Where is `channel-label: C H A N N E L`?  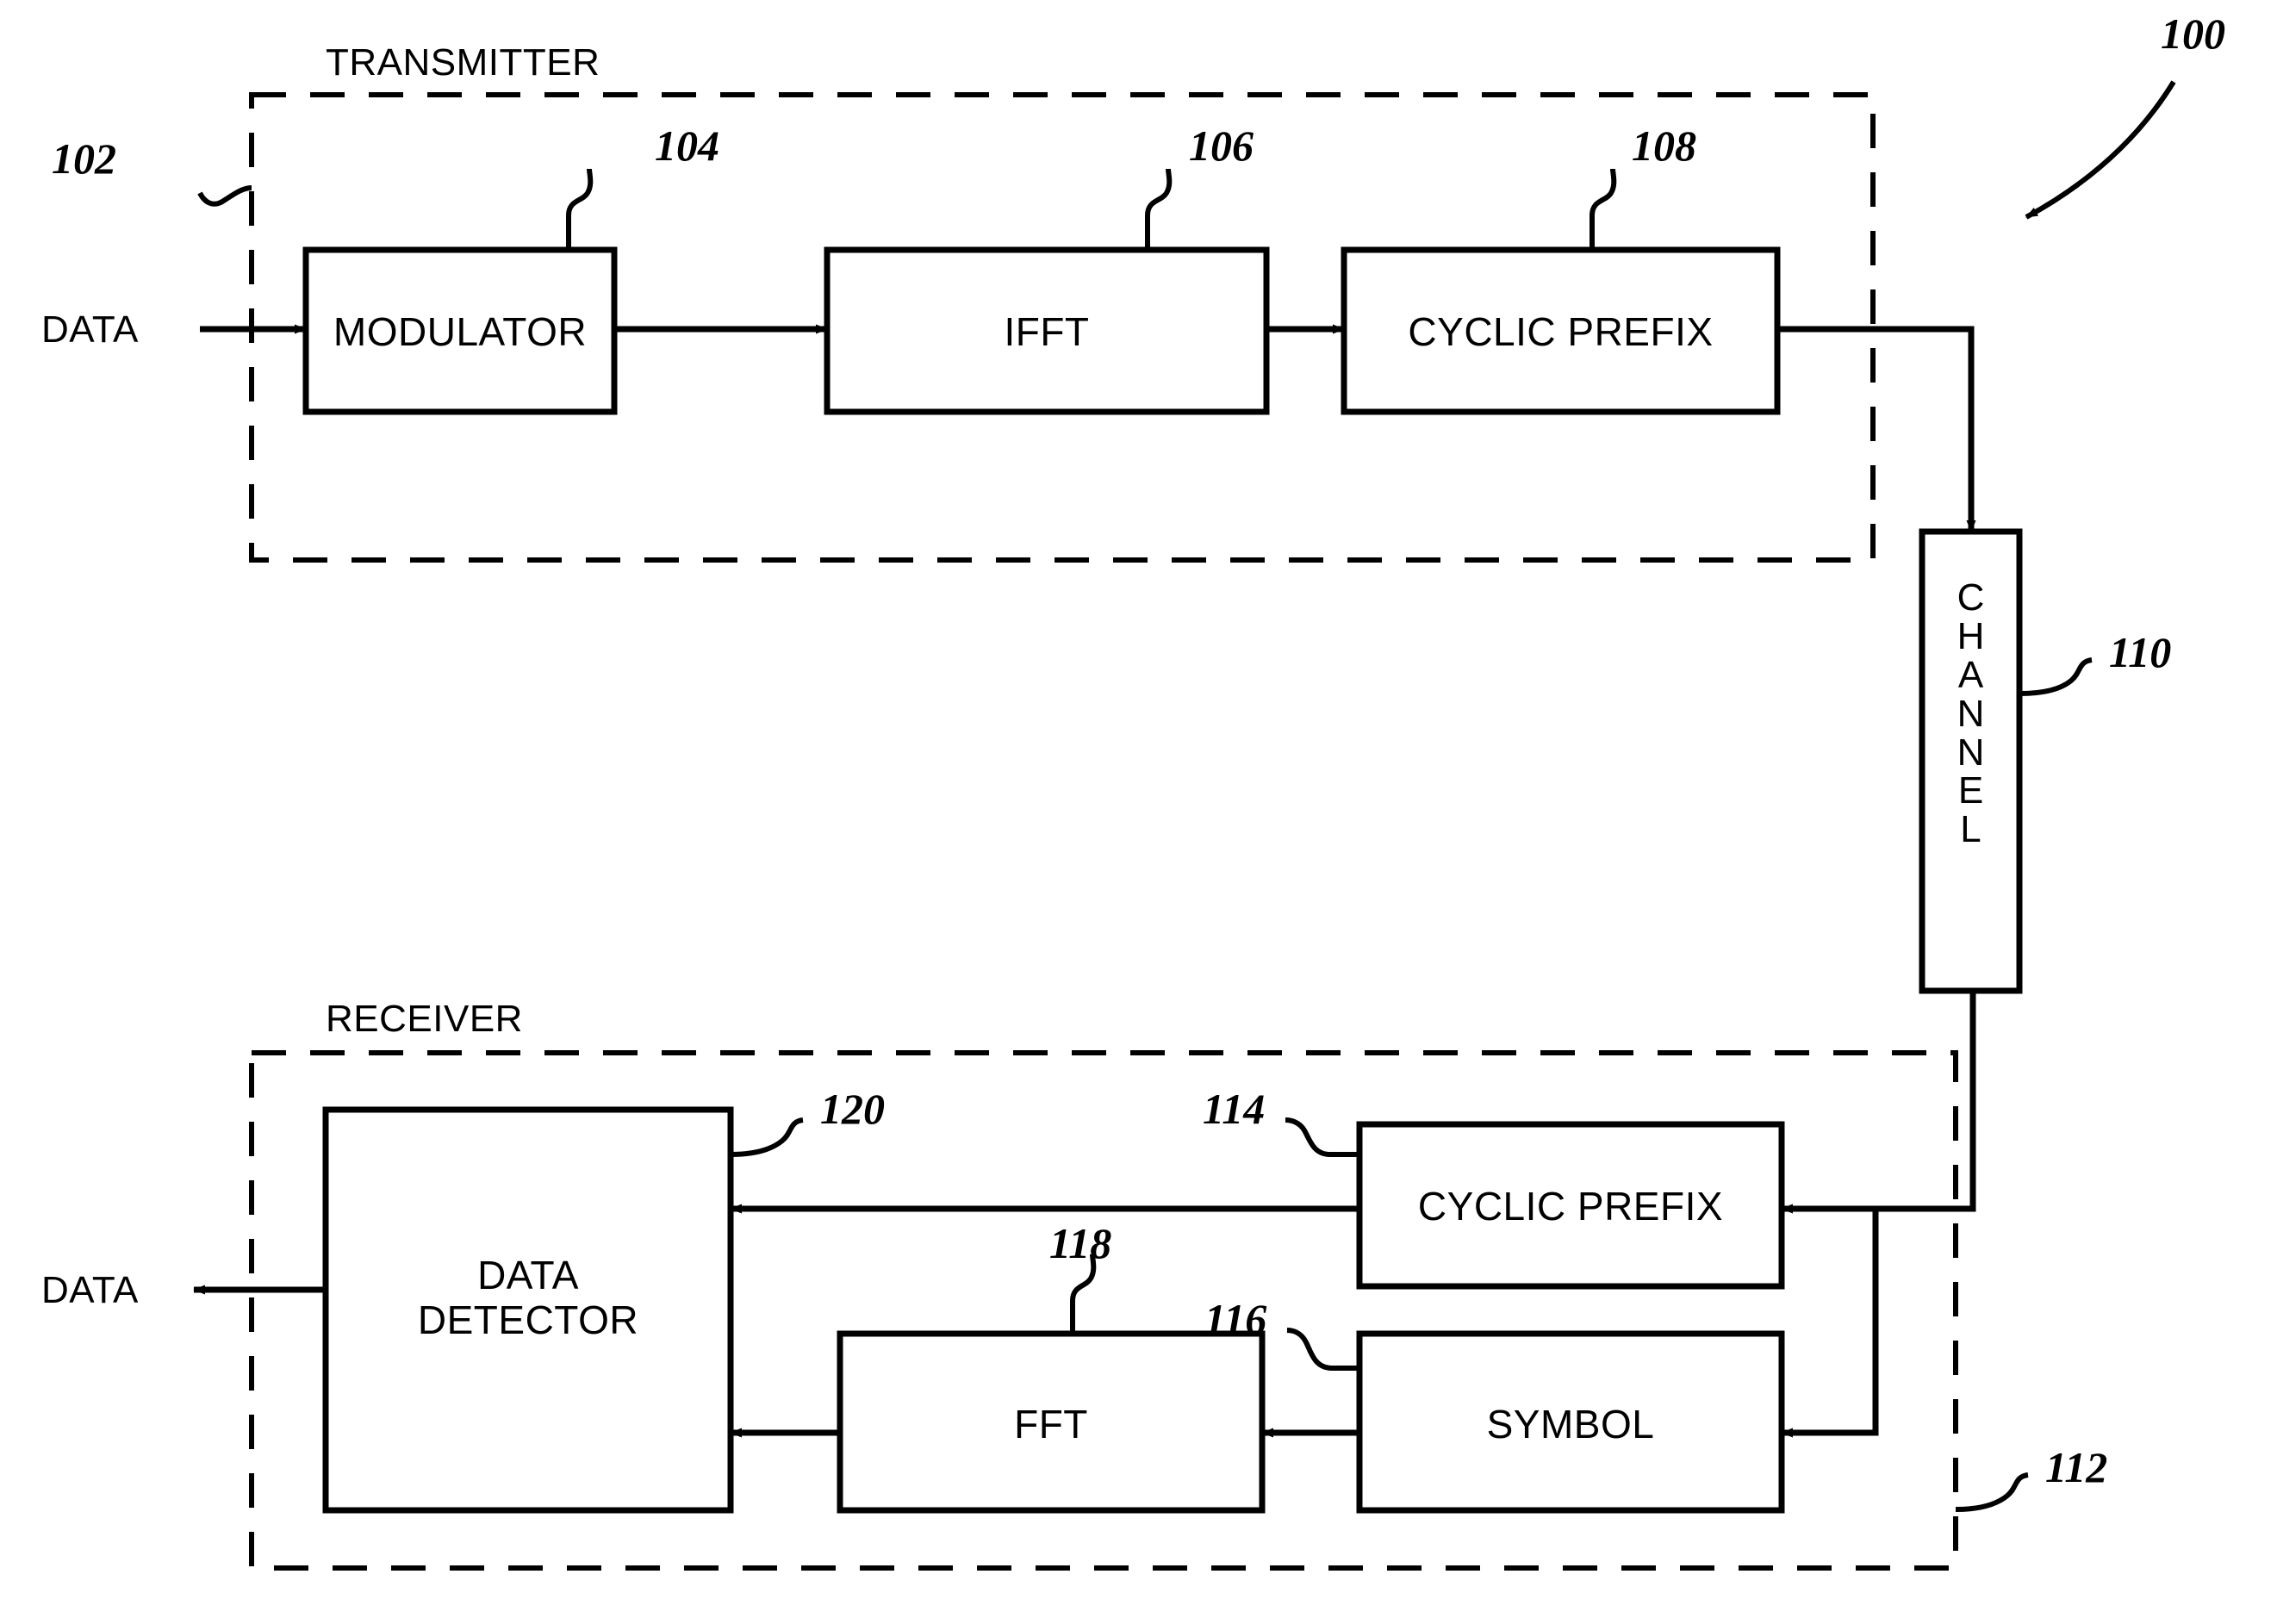
channel-label: C H A N N E L is located at coordinates (1970, 714).